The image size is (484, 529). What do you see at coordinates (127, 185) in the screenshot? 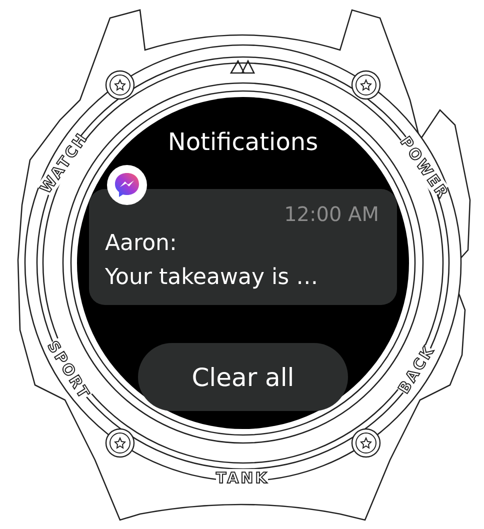
I see `chat-app-icon` at bounding box center [127, 185].